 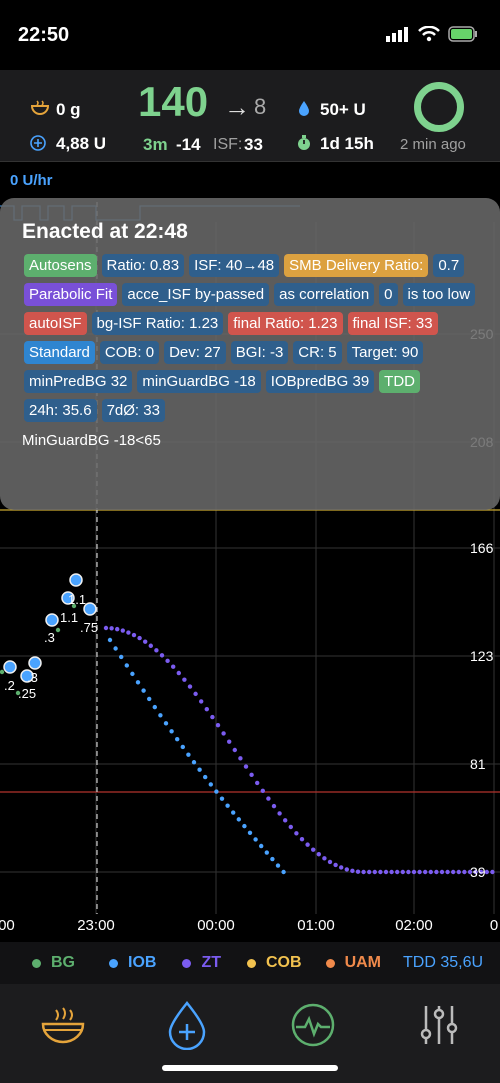 I want to click on cannula-age: 1d 15h, so click(x=347, y=143).